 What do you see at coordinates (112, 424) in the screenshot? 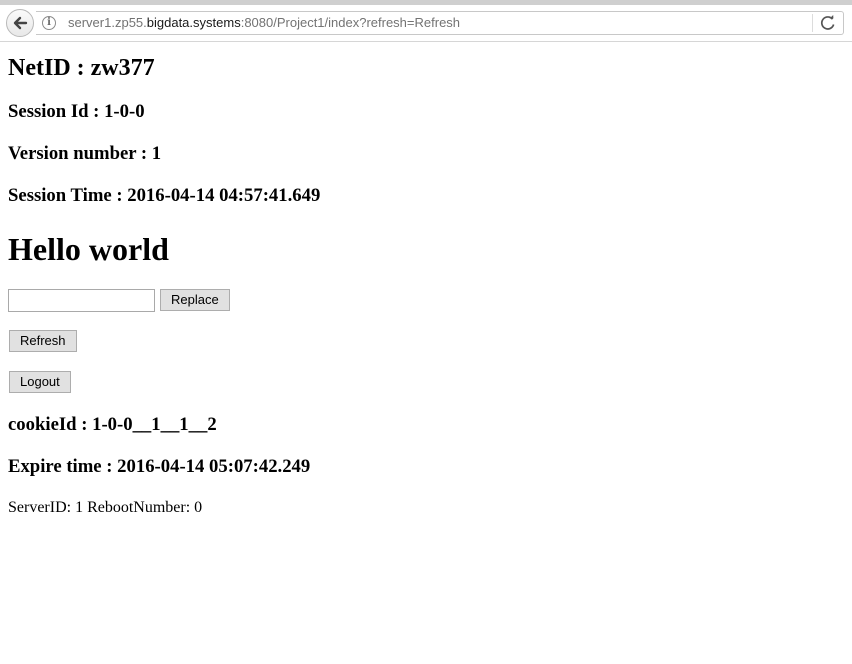
I see `cookie-id-heading: cookieId : 1-0-0__1__1__2` at bounding box center [112, 424].